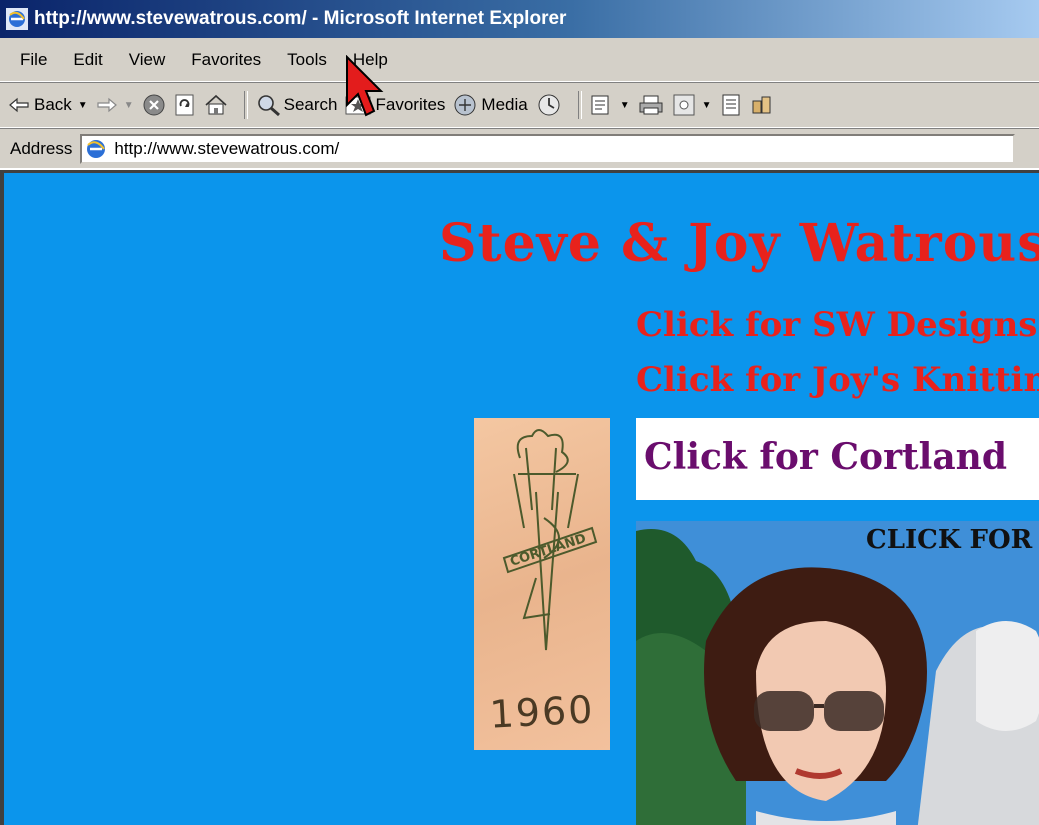  What do you see at coordinates (548, 550) in the screenshot?
I see `emblem-label: CORTLAND` at bounding box center [548, 550].